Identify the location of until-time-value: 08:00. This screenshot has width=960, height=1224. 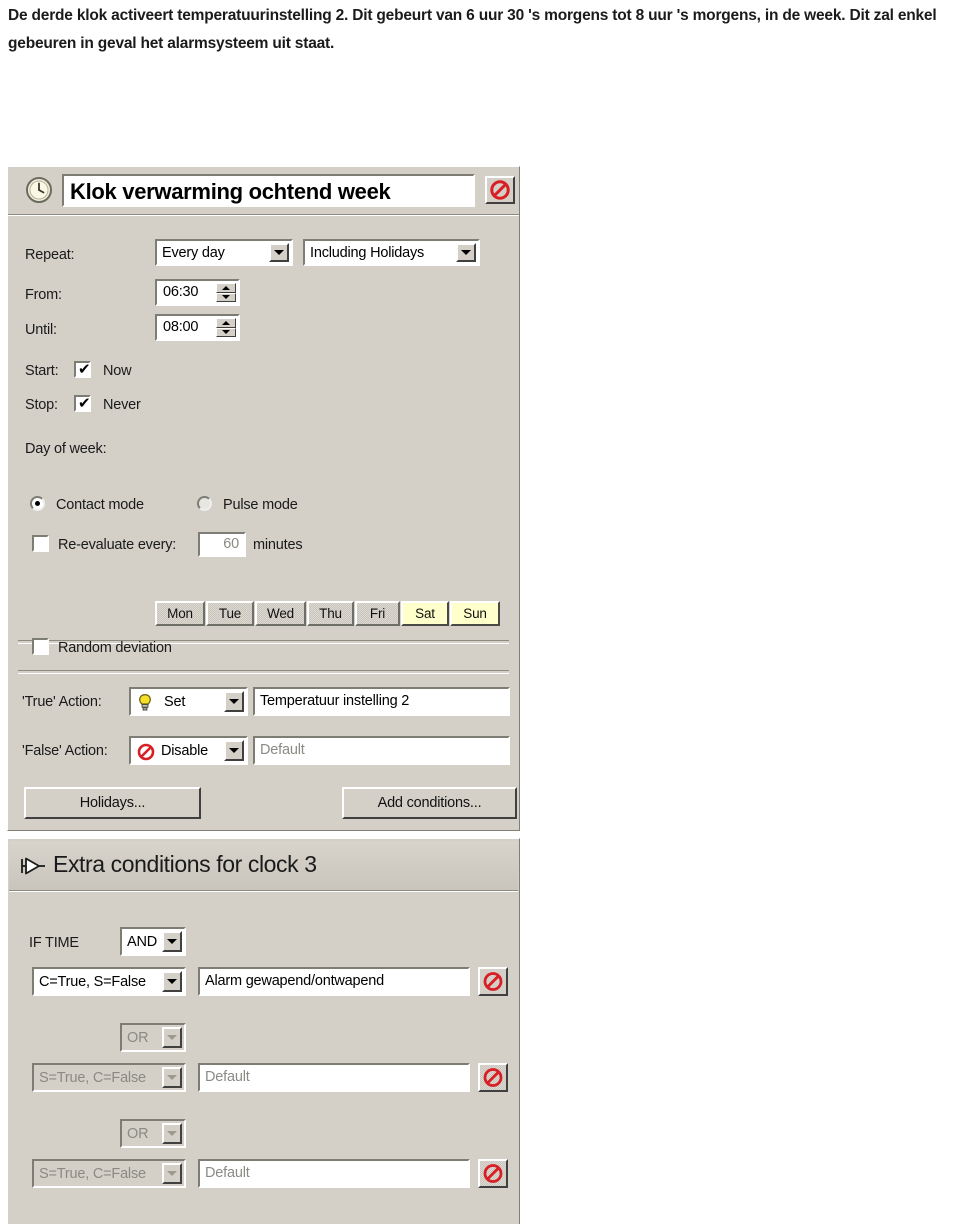
(181, 327).